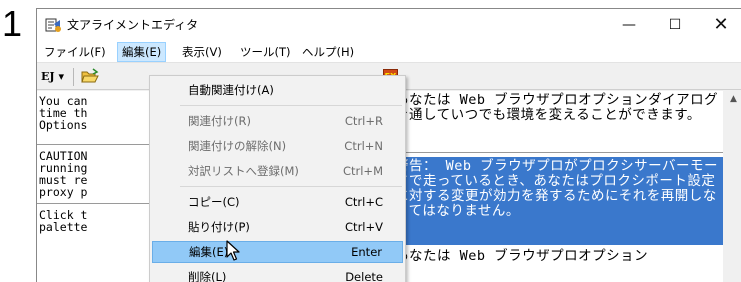  What do you see at coordinates (733, 99) in the screenshot?
I see `scroll-up-arrow-icon: ▲` at bounding box center [733, 99].